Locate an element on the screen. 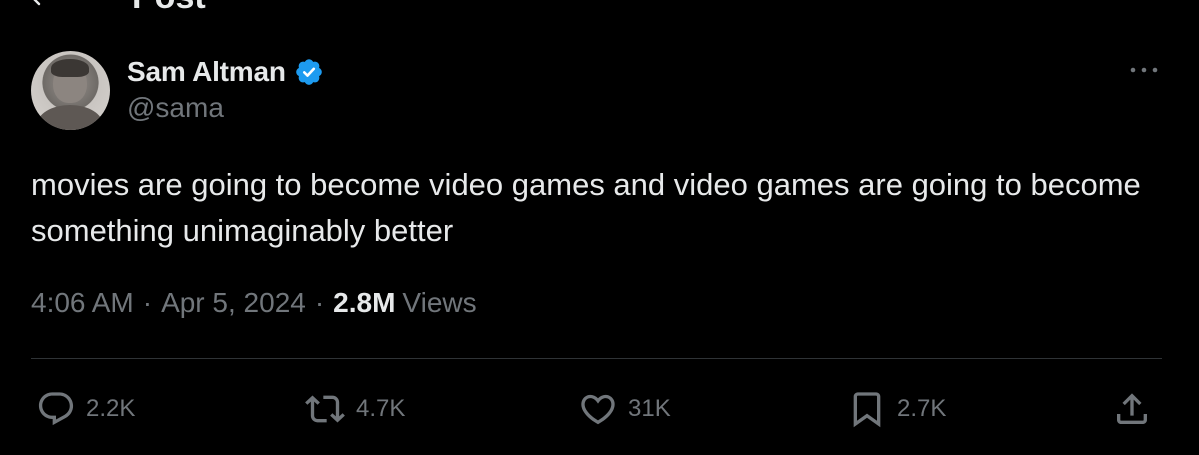  bookmark-count: 2.7K is located at coordinates (922, 408).